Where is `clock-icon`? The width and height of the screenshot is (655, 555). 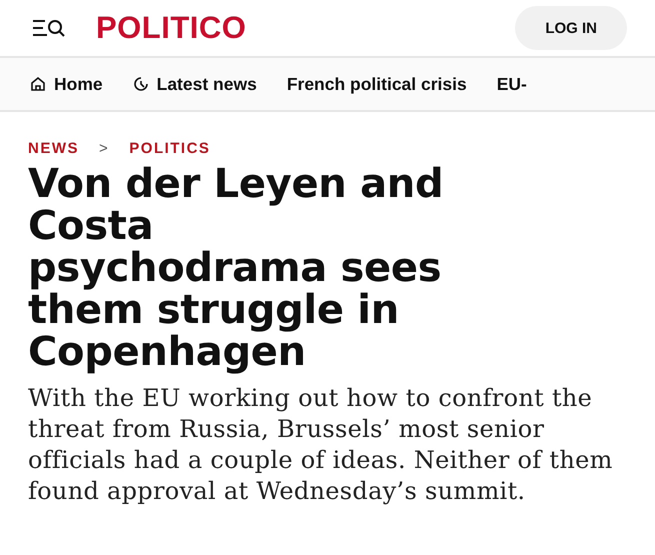
clock-icon is located at coordinates (140, 84).